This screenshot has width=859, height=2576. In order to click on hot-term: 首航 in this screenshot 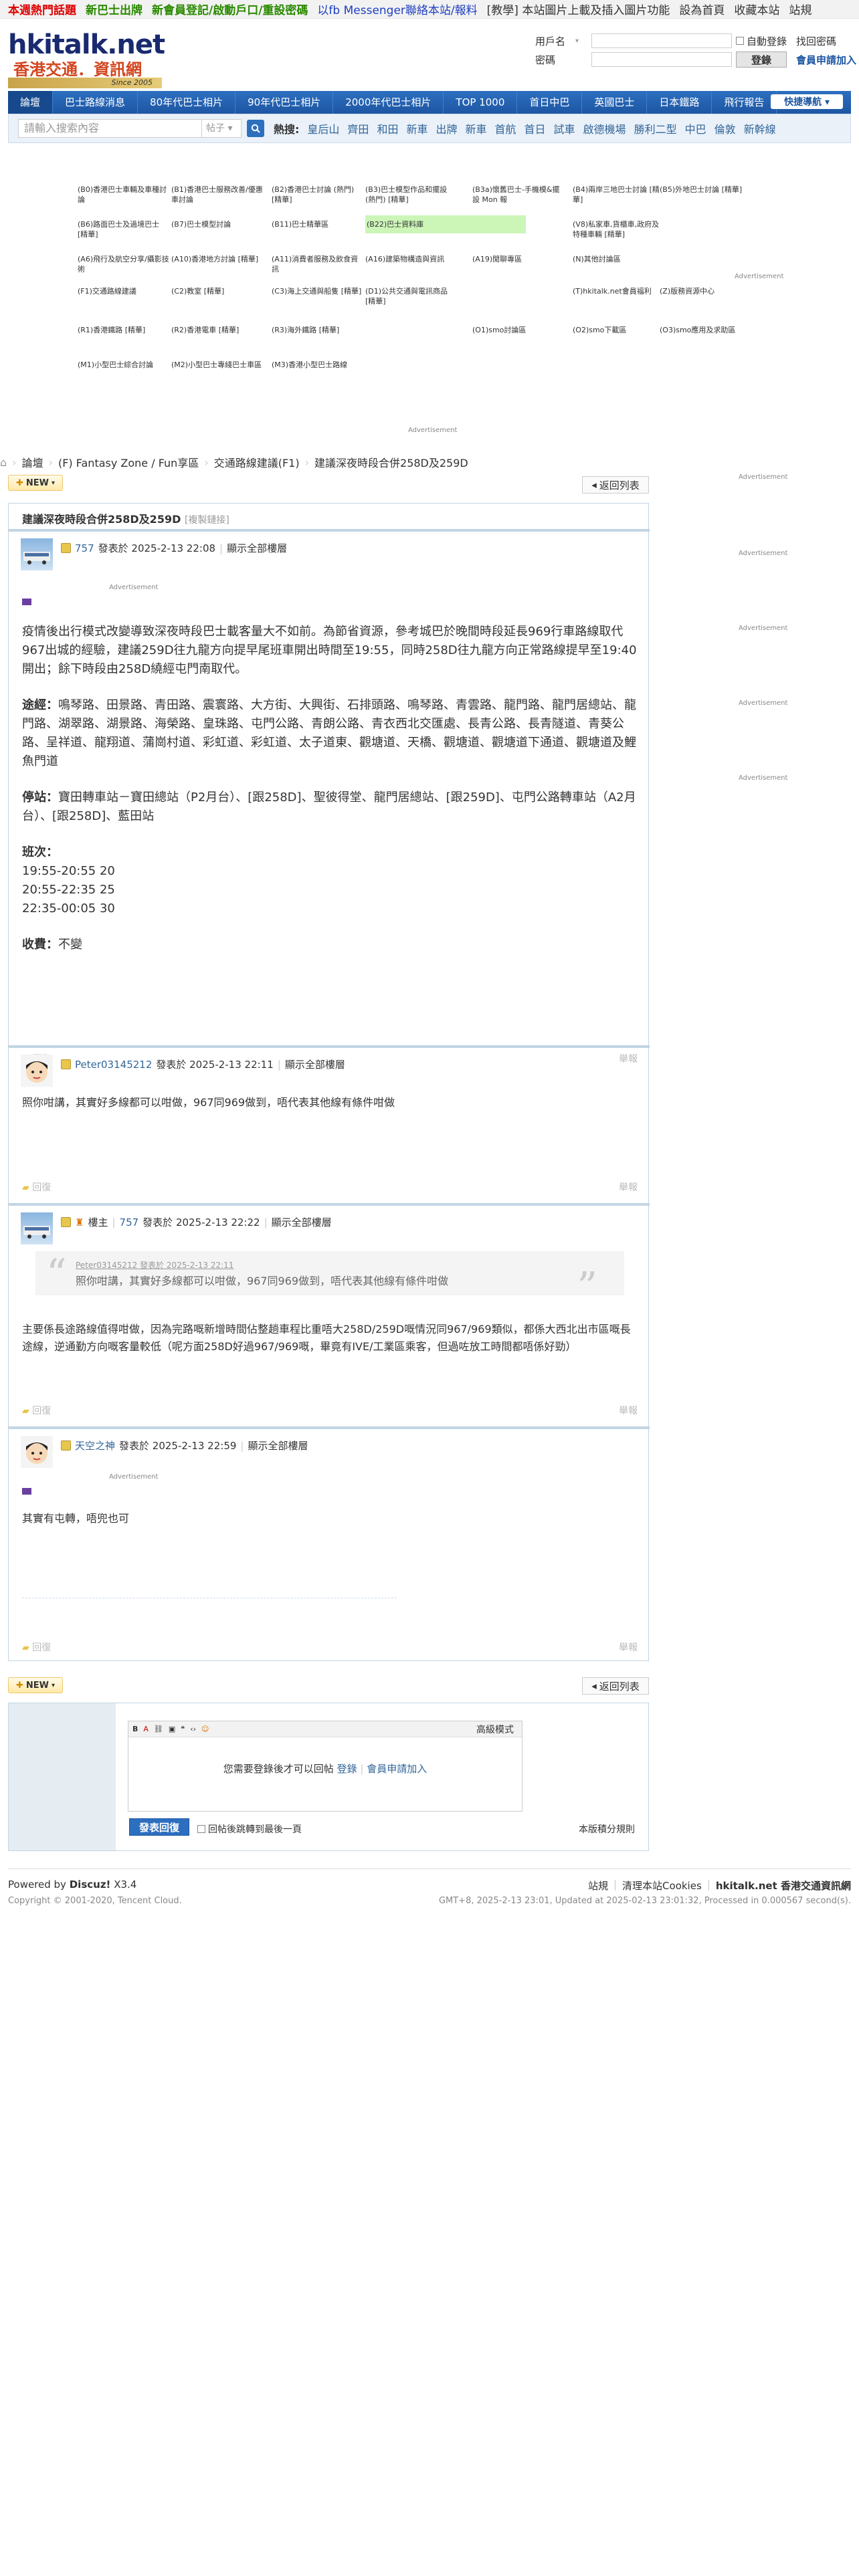, I will do `click(505, 128)`.